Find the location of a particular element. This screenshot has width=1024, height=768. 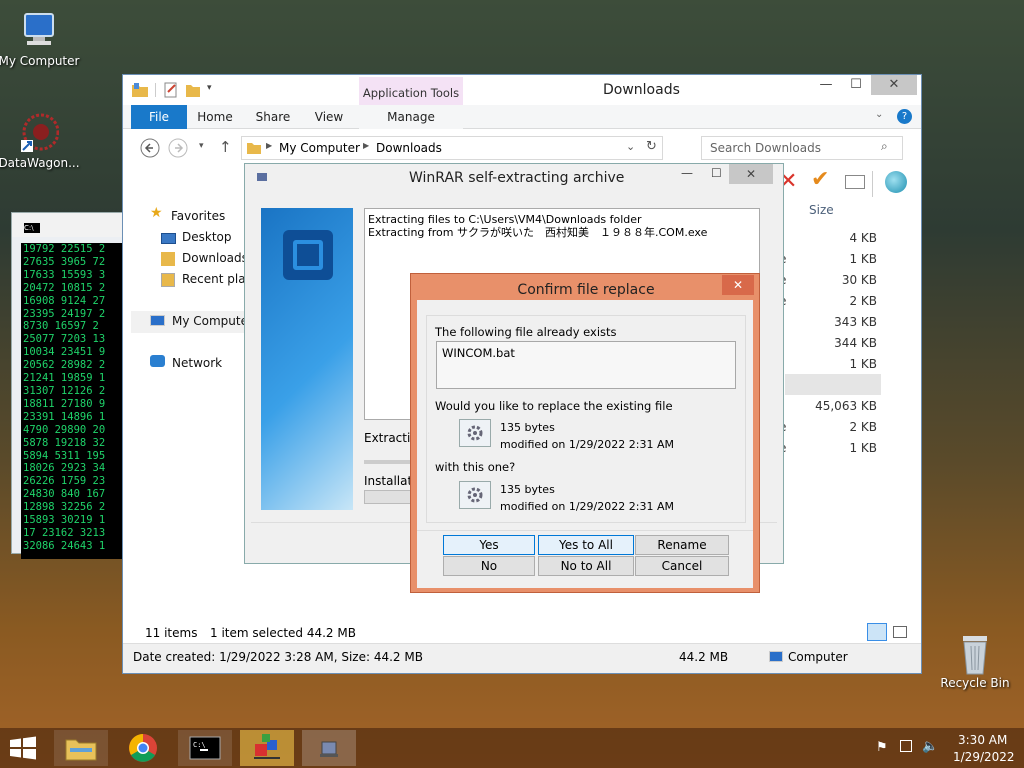

desktop-icon-my-computer: My Computer is located at coordinates (40, 39).